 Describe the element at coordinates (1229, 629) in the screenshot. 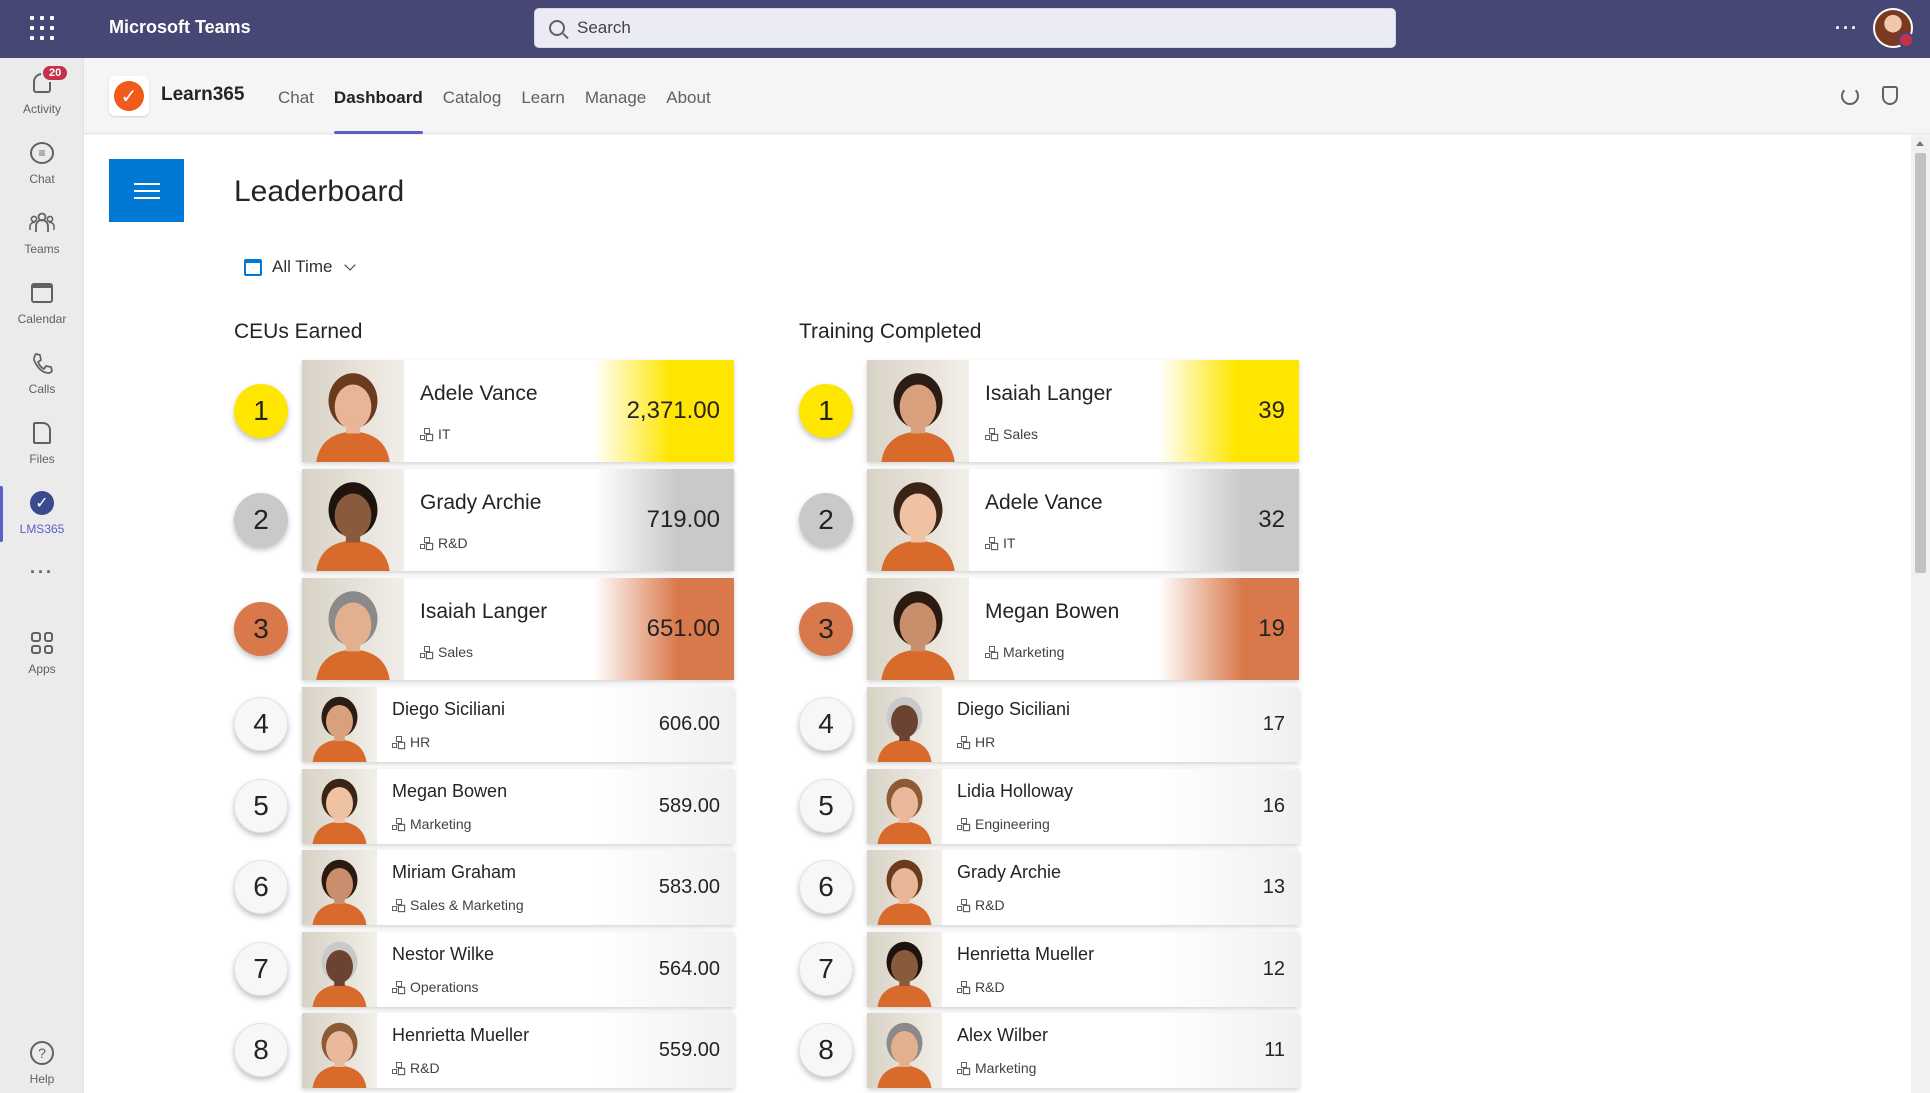

I see `score-value: 19` at that location.